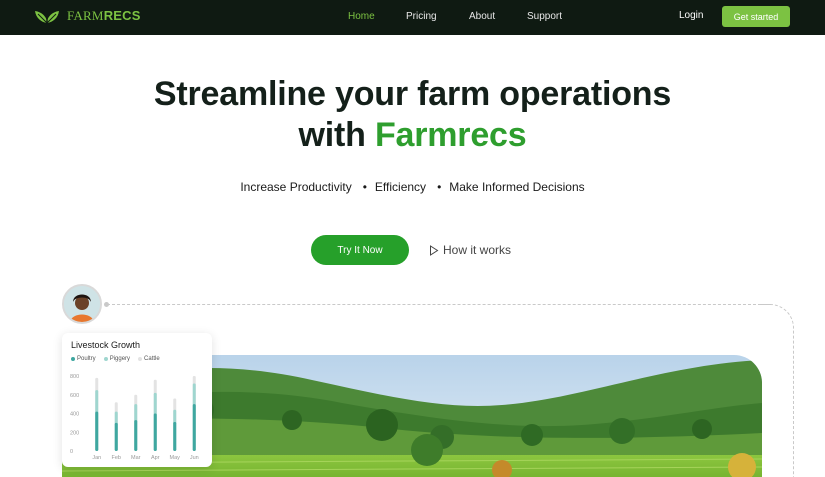 The height and width of the screenshot is (477, 825). What do you see at coordinates (134, 417) in the screenshot?
I see `livestock-bar-chart: 0 200 400 600 800 Jan Feb Mar Apr May Jun` at bounding box center [134, 417].